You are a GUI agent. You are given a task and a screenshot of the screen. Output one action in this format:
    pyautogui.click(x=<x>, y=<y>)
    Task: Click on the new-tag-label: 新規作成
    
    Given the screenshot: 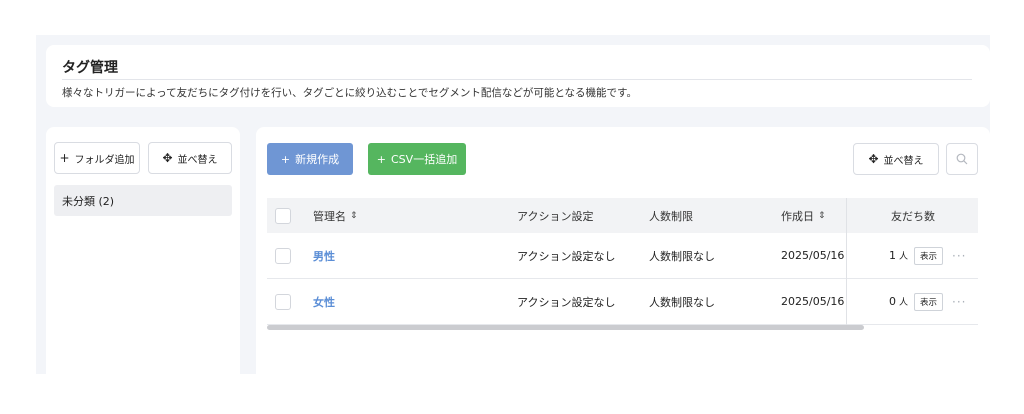 What is the action you would take?
    pyautogui.click(x=317, y=159)
    